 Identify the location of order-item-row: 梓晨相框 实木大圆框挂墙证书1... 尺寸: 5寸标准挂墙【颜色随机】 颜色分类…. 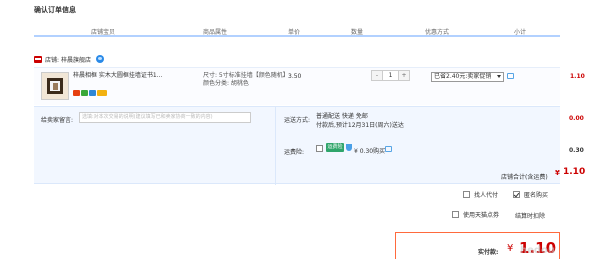
(309, 86).